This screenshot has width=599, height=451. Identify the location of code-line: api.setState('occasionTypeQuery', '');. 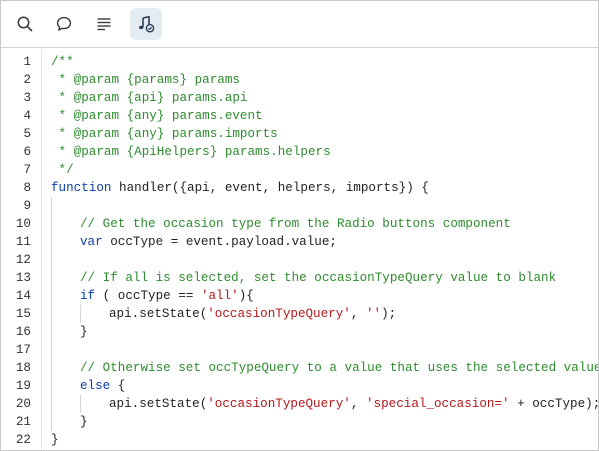
(252, 314).